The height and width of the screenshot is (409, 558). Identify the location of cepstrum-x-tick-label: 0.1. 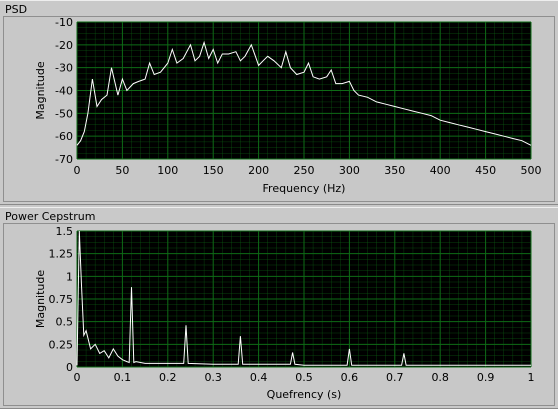
(123, 377).